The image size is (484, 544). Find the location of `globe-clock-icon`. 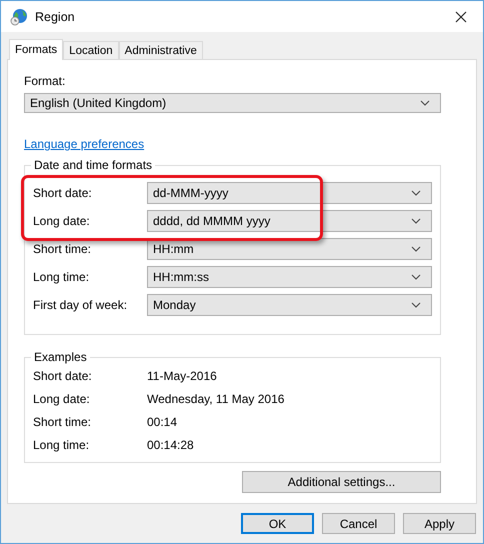

globe-clock-icon is located at coordinates (19, 17).